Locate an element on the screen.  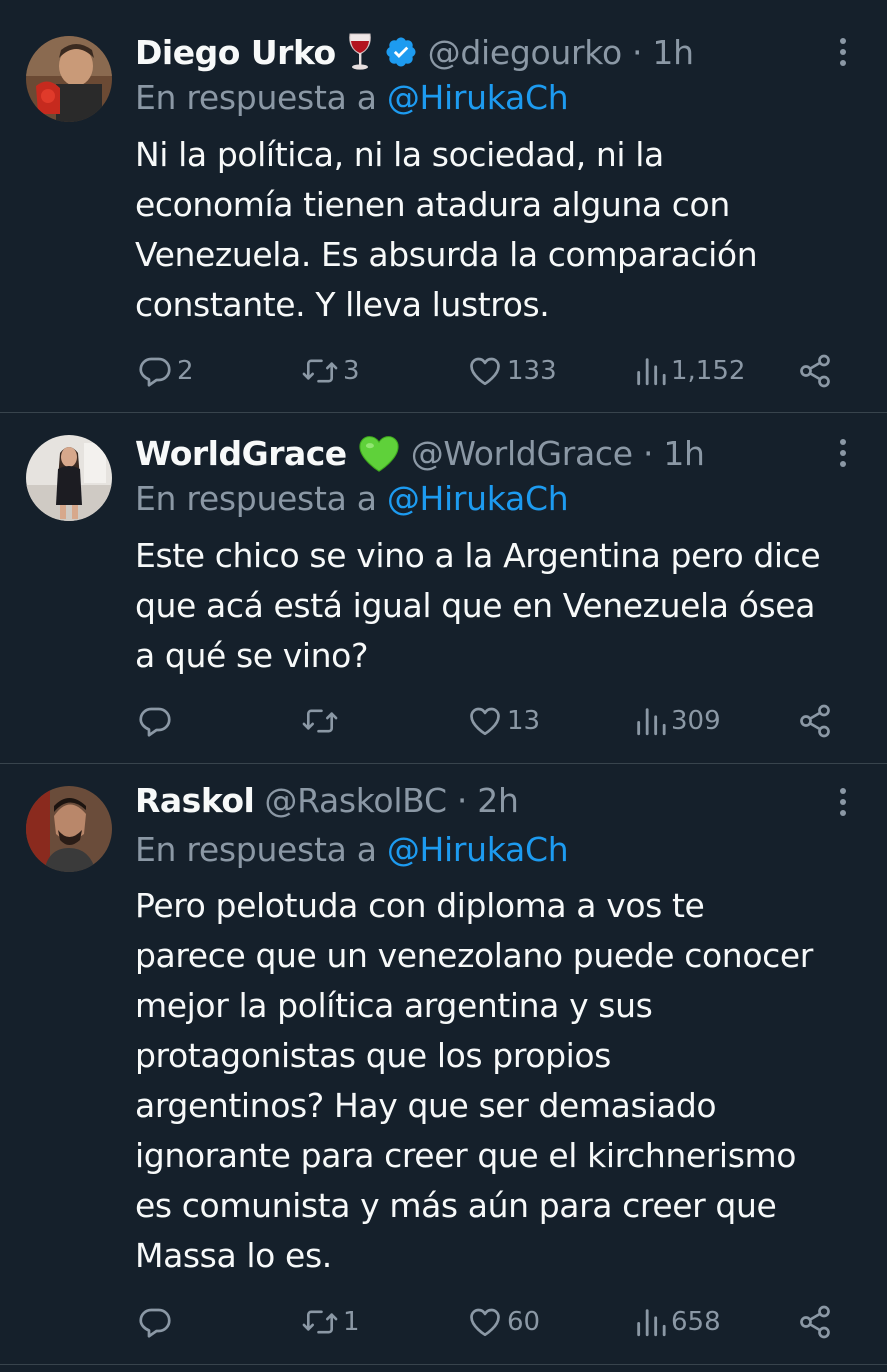
tweet-text-line: parece que un venezolano puede conocer is located at coordinates (474, 955).